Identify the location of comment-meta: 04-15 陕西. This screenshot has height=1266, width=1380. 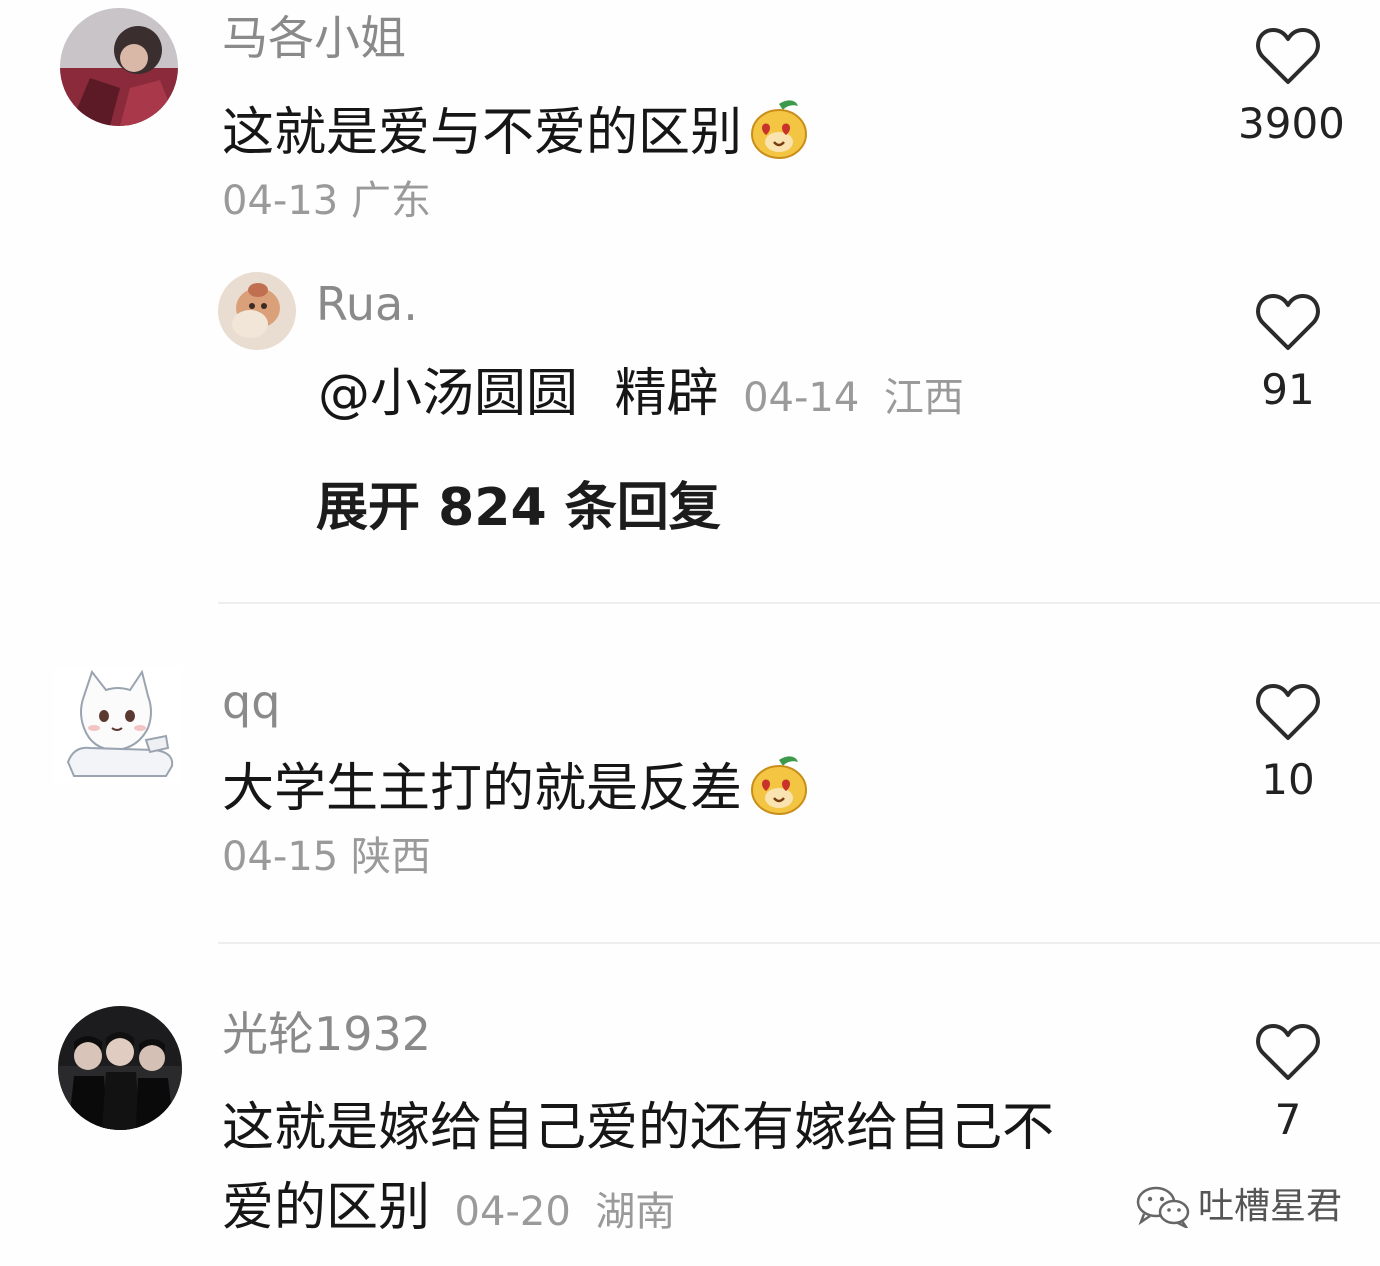
(326, 857).